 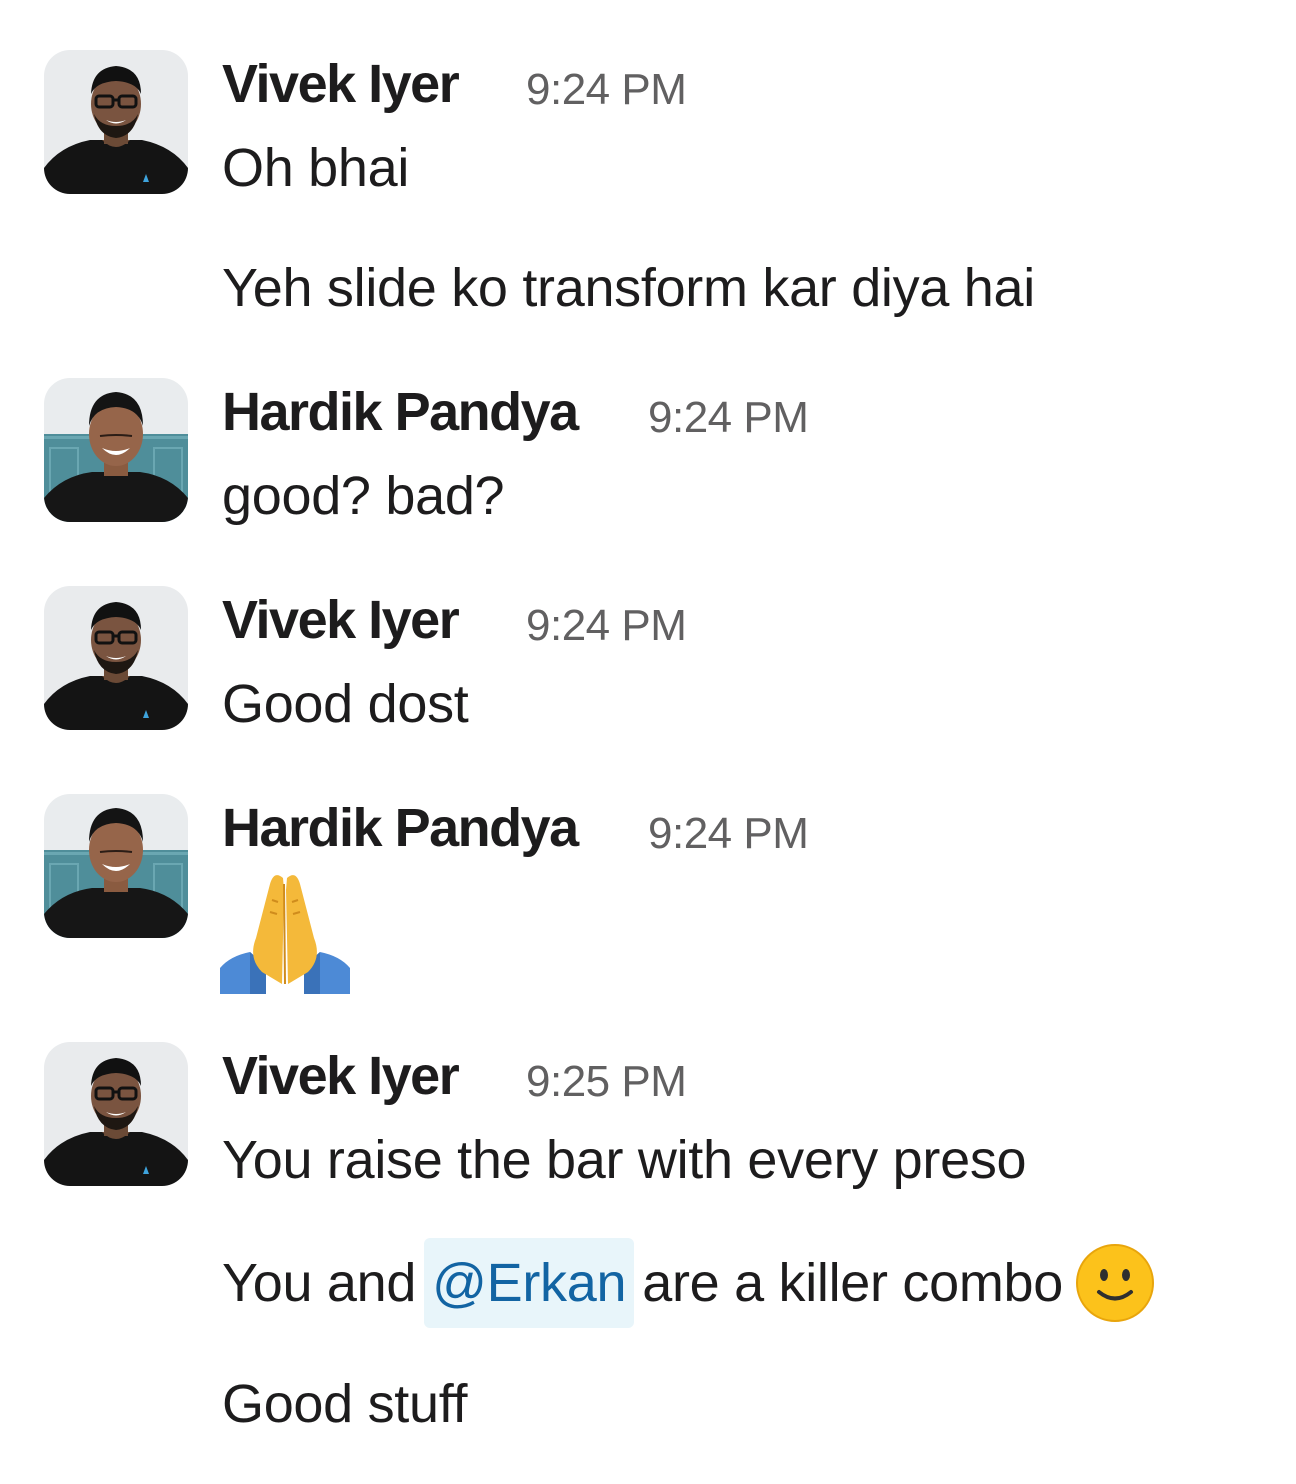 I want to click on message-text: good? bad?, so click(x=363, y=496).